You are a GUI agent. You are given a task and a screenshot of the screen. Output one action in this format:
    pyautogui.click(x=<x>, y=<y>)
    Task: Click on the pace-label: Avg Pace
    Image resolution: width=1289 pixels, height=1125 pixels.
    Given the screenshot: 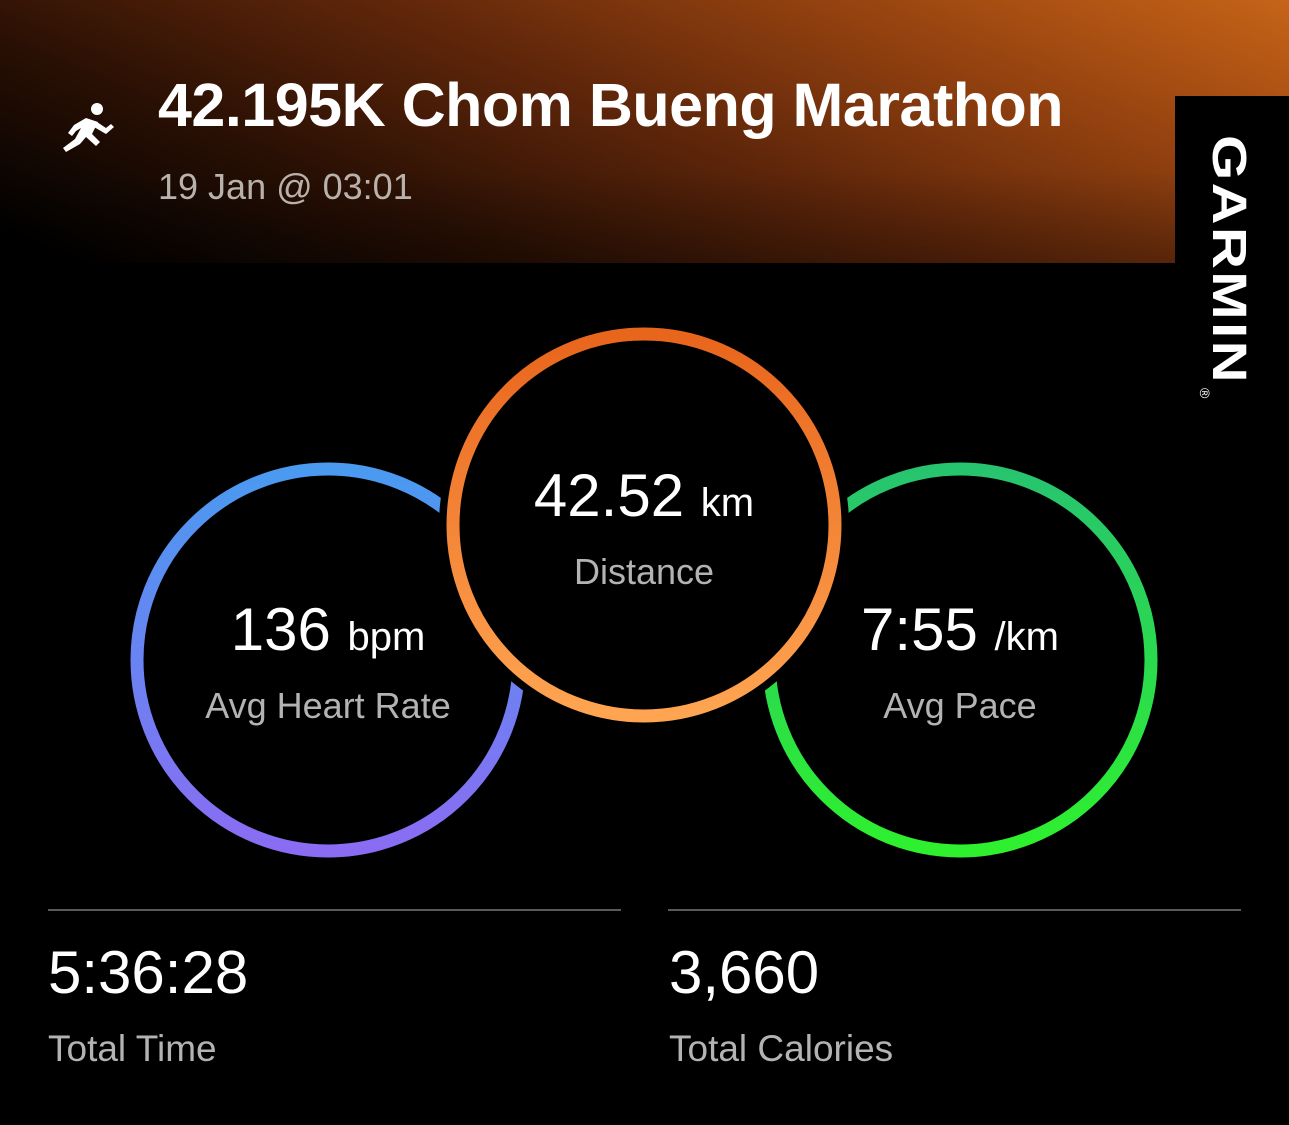 What is the action you would take?
    pyautogui.click(x=960, y=705)
    